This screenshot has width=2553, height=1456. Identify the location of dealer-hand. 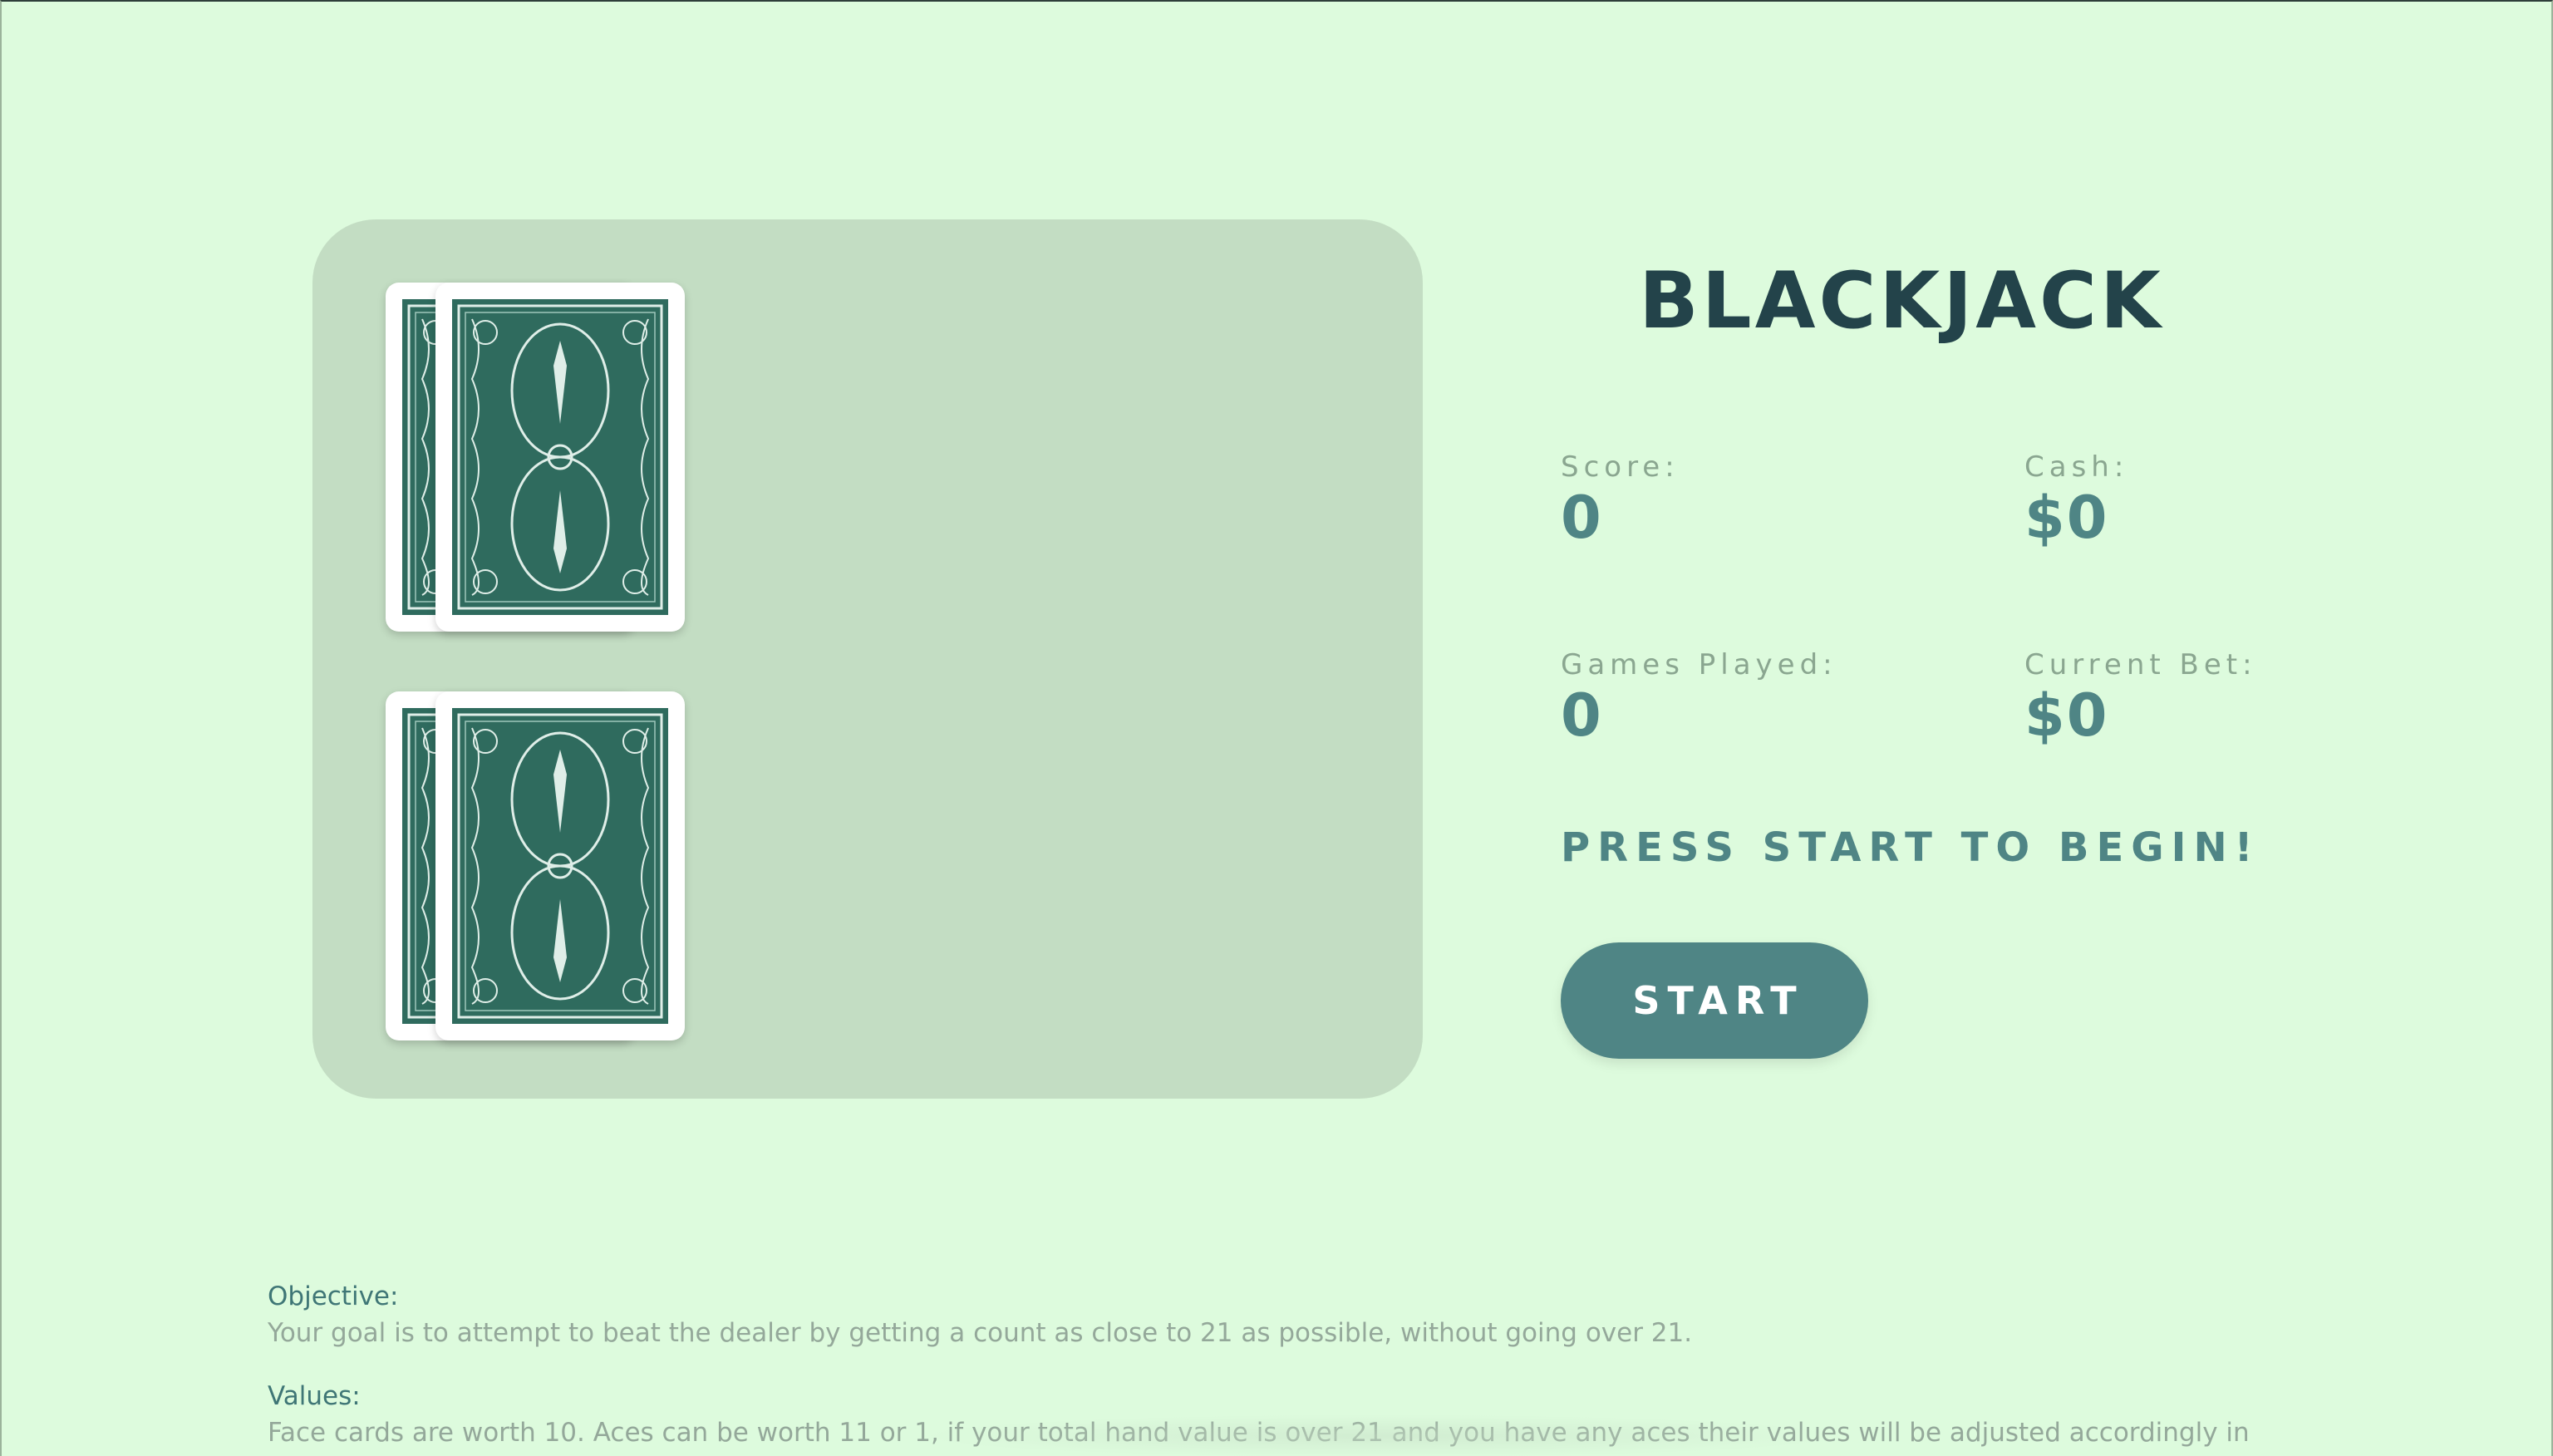
(543, 457).